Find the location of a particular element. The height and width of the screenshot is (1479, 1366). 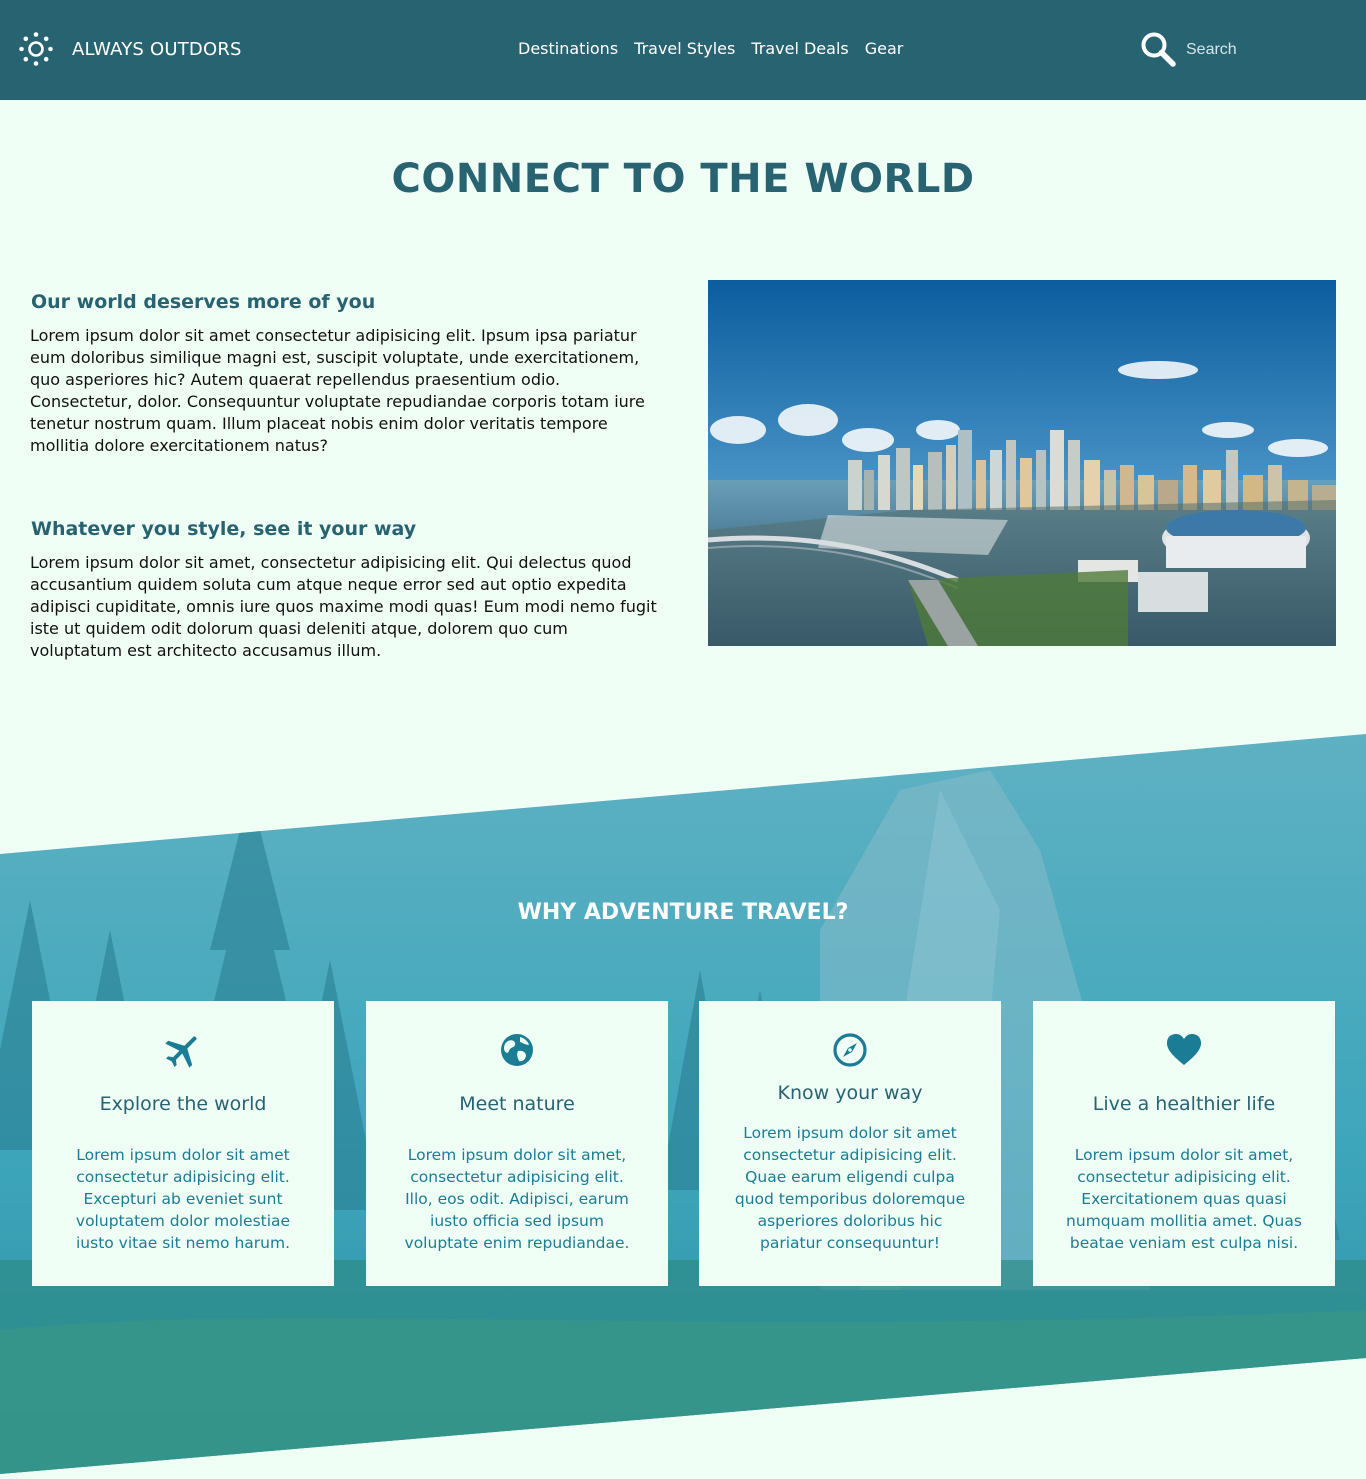

card-title: Know your way is located at coordinates (850, 1093).